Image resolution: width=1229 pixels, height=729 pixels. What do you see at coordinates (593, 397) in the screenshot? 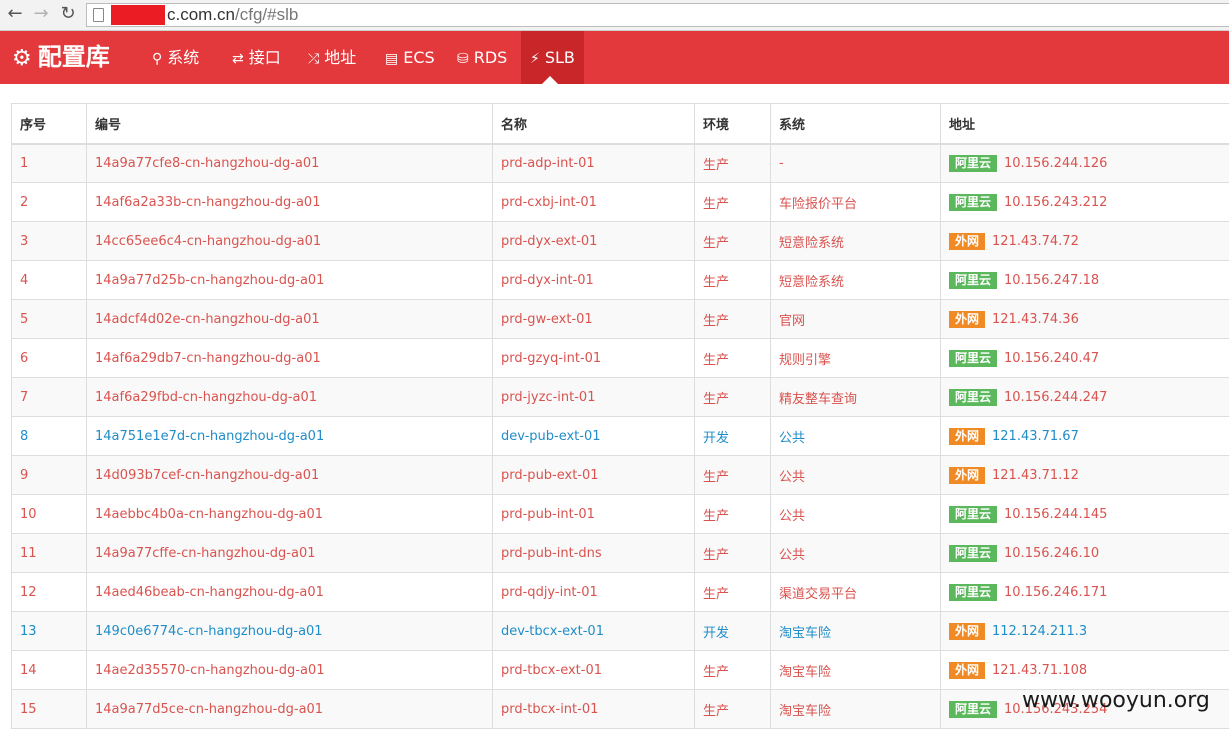
I see `cell-name: prd-jyzc-int-01` at bounding box center [593, 397].